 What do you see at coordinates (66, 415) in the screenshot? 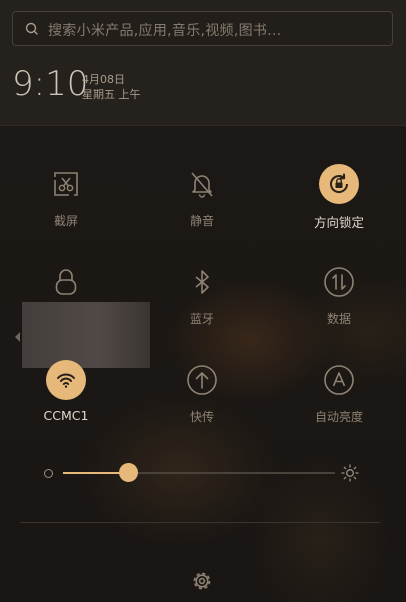
I see `toggle-label: CCMC1` at bounding box center [66, 415].